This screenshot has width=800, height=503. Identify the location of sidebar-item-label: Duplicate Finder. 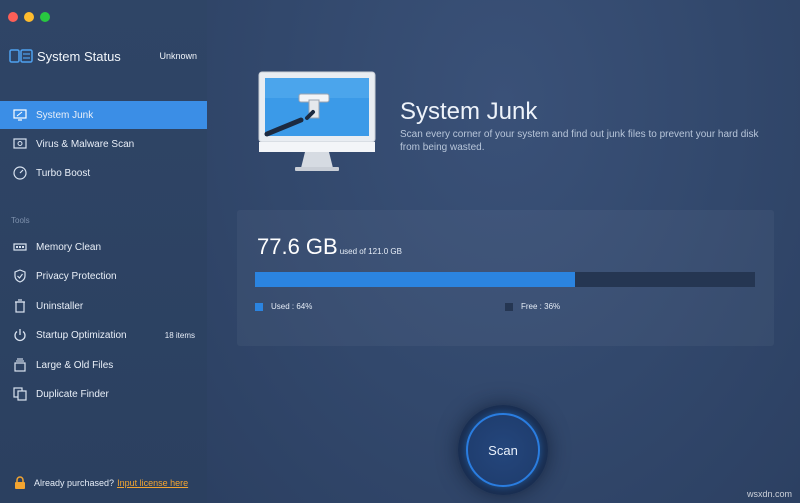
(72, 394).